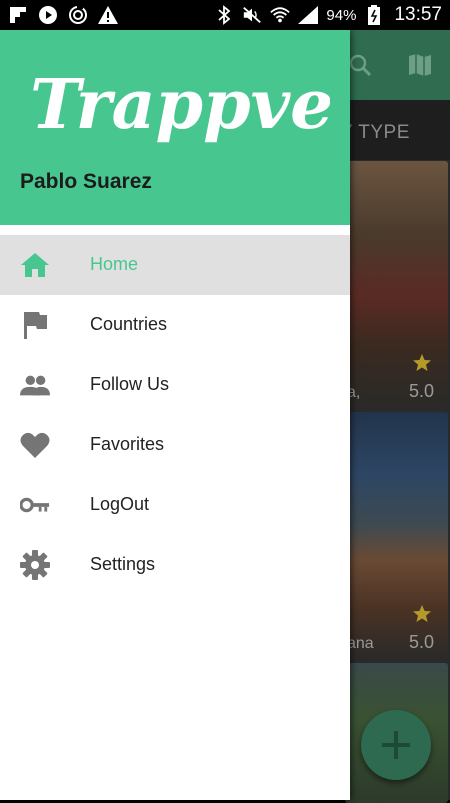 Image resolution: width=450 pixels, height=803 pixels. Describe the element at coordinates (35, 565) in the screenshot. I see `gear-icon` at that location.